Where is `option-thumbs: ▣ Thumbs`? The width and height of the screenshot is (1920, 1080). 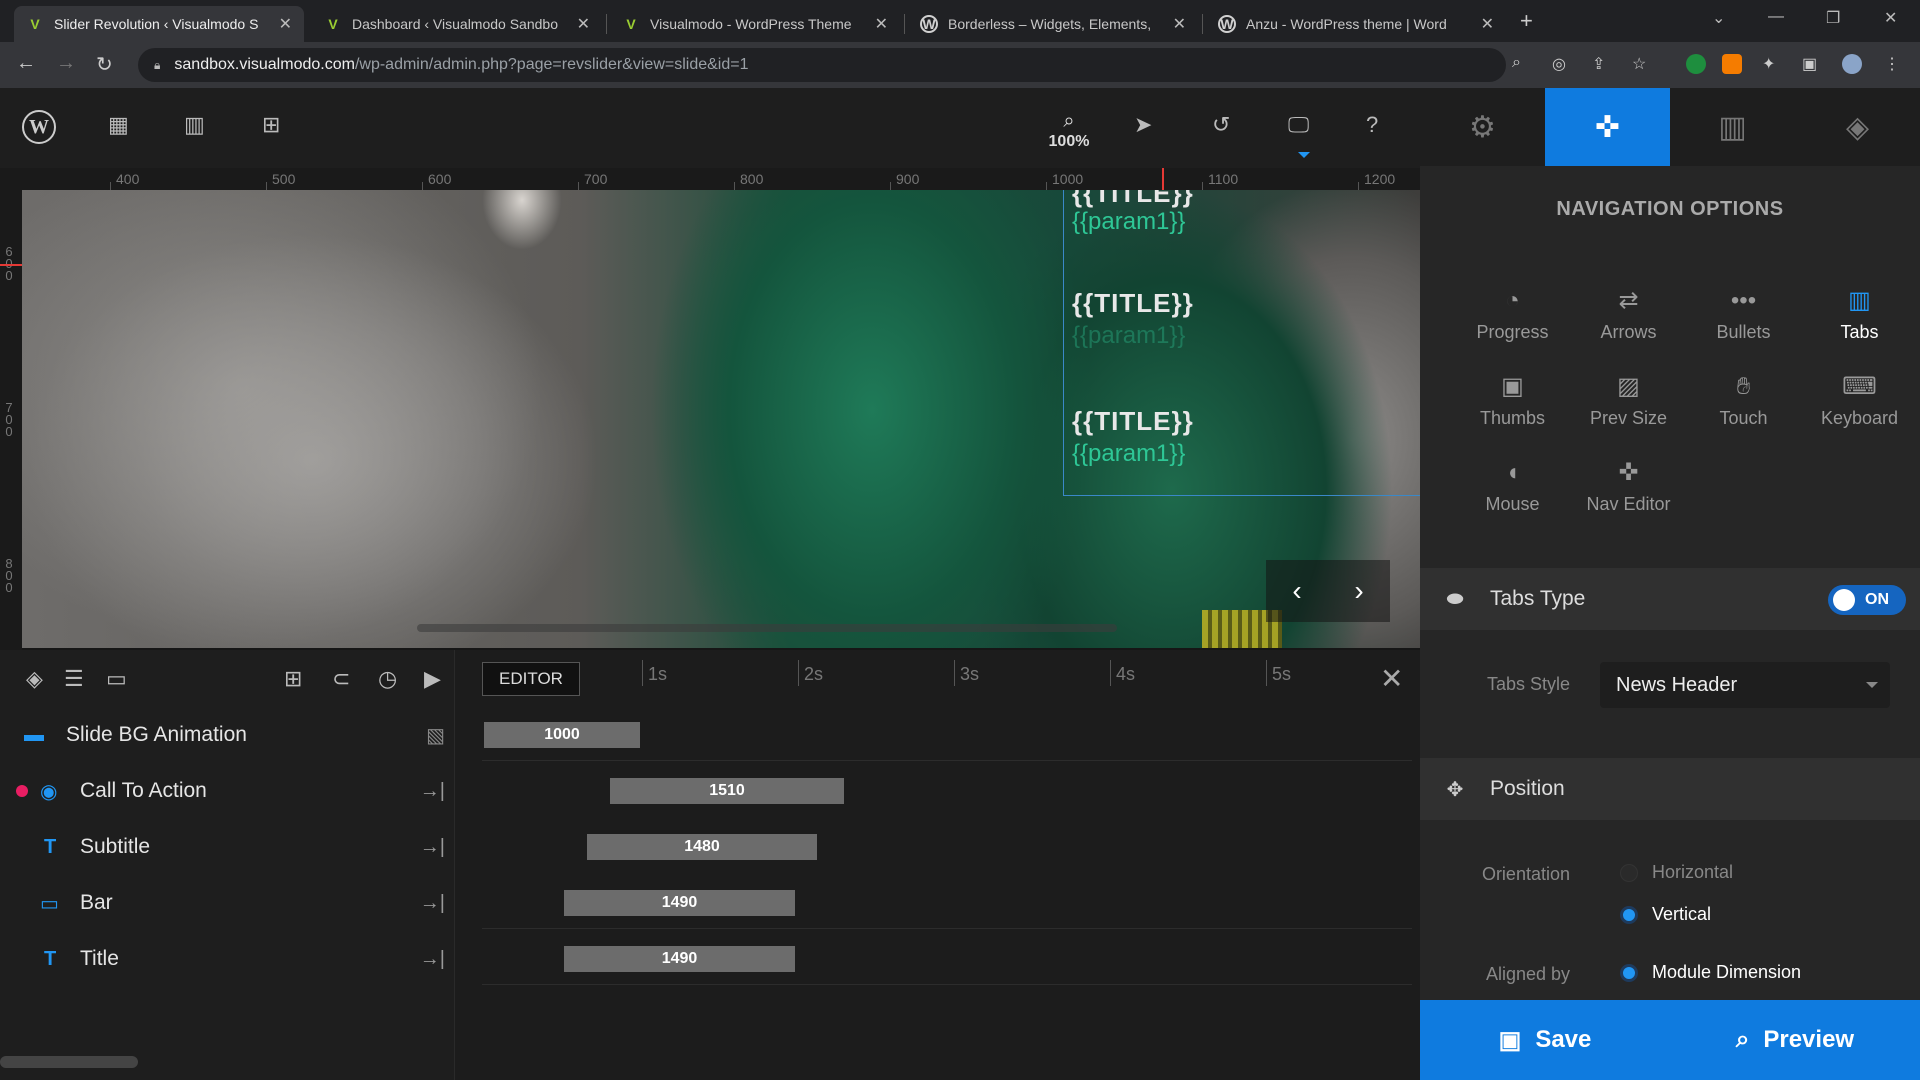
option-thumbs: ▣ Thumbs is located at coordinates (1512, 399).